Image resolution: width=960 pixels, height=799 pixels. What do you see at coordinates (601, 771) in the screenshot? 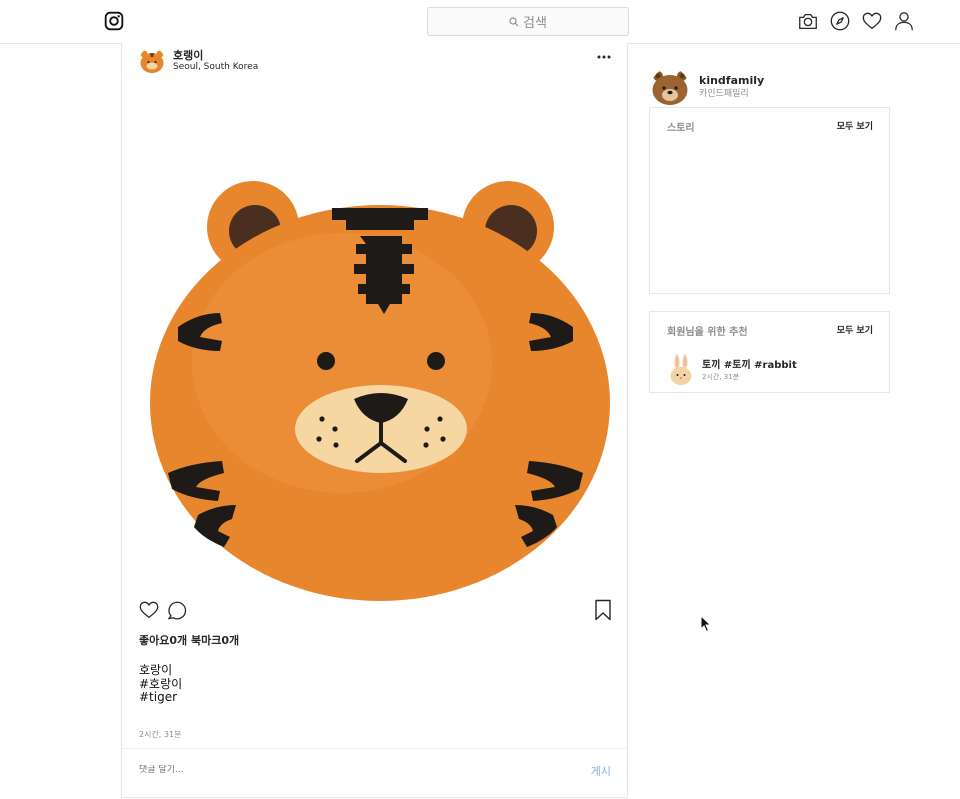
I see `post-comment-button: 게시` at bounding box center [601, 771].